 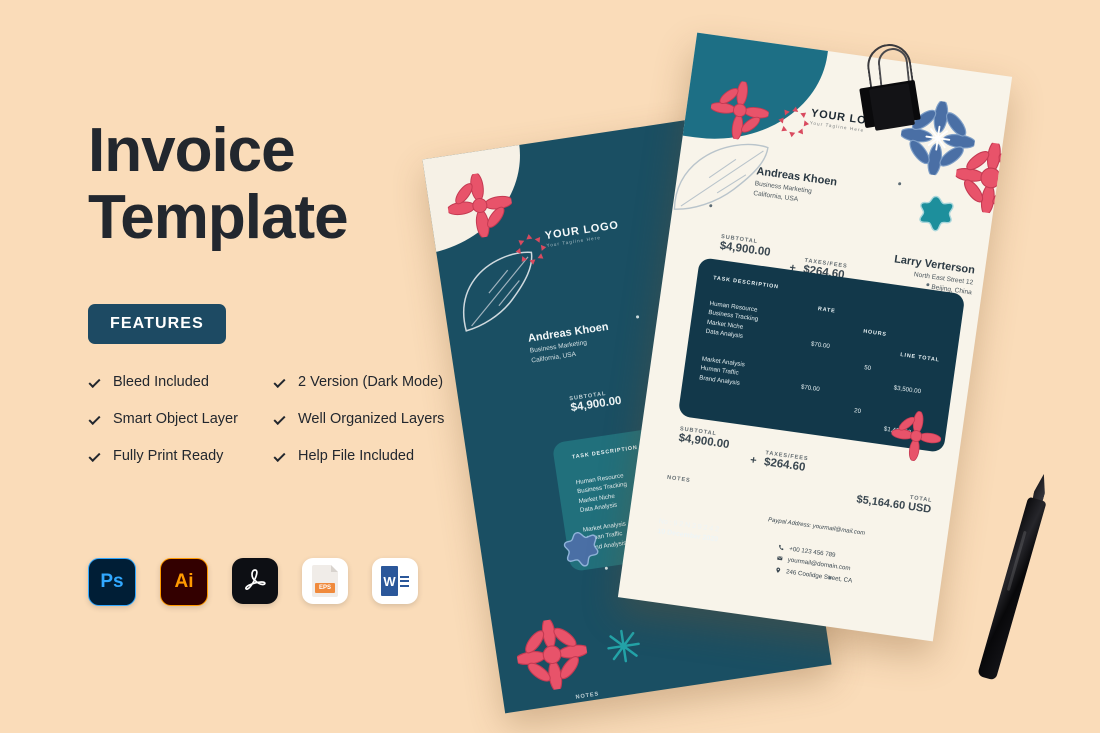 I want to click on table-header-line-total: LINE TOTAL, so click(x=920, y=358).